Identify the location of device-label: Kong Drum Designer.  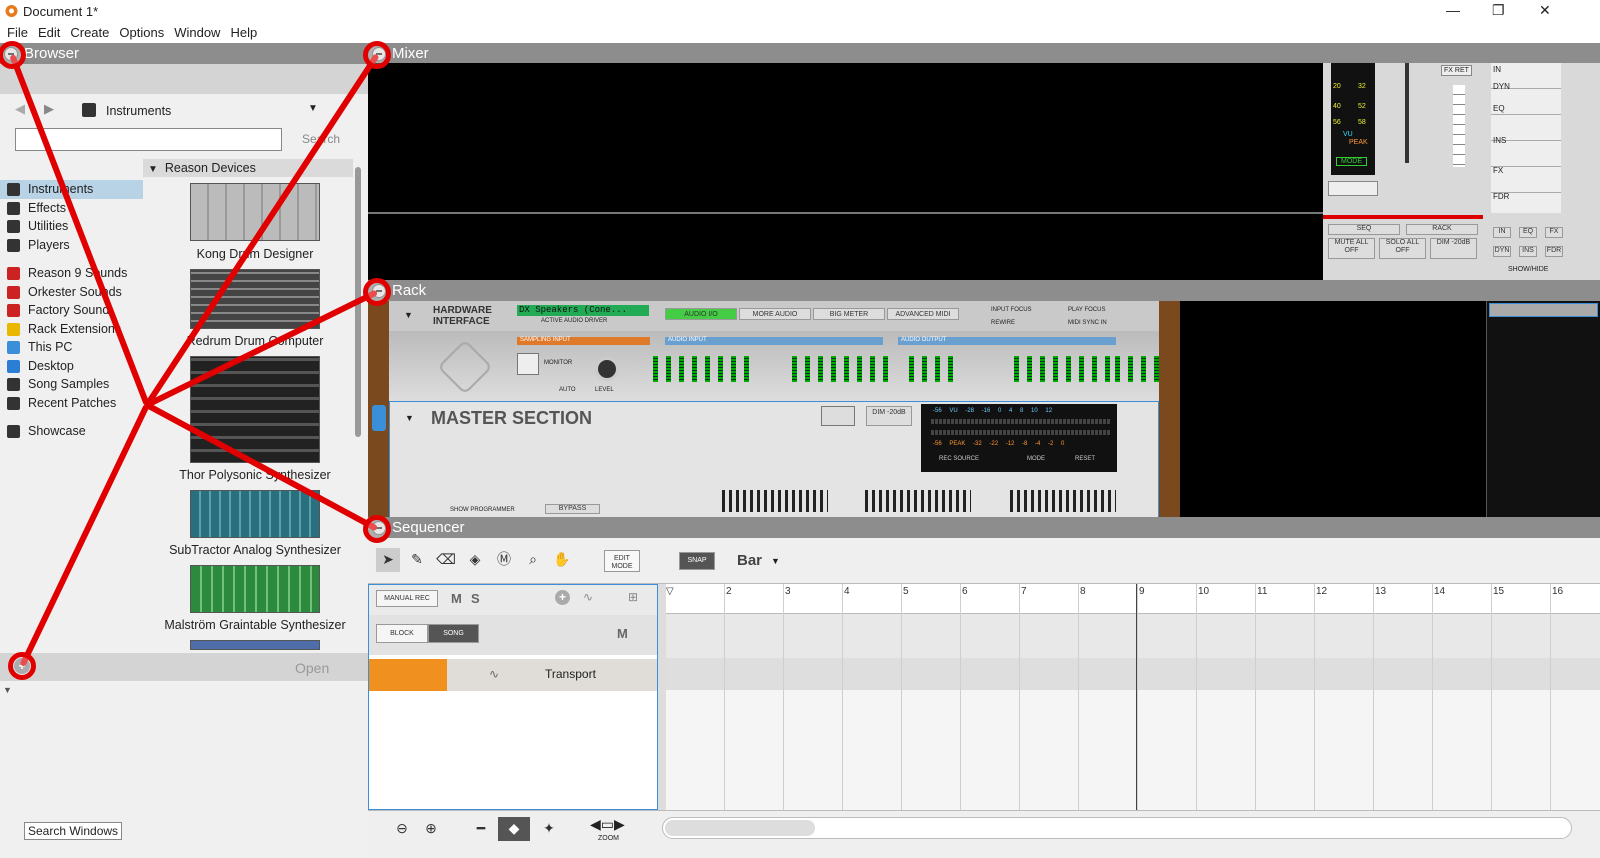
(255, 254).